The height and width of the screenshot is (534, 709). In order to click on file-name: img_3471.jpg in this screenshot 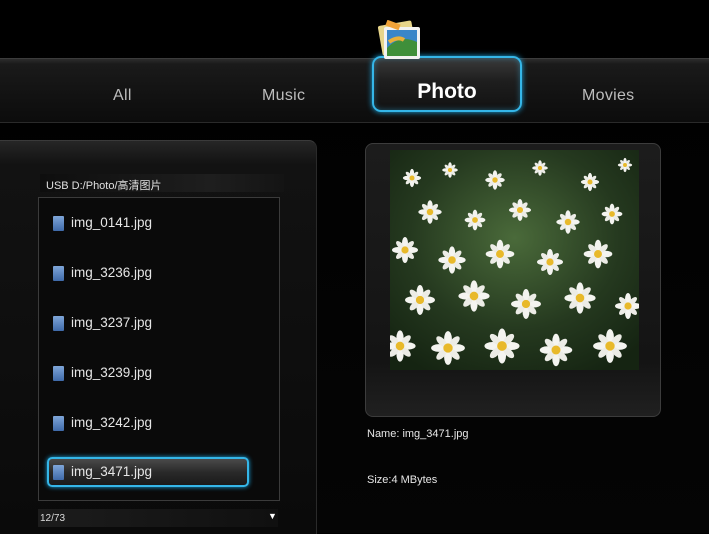, I will do `click(112, 471)`.